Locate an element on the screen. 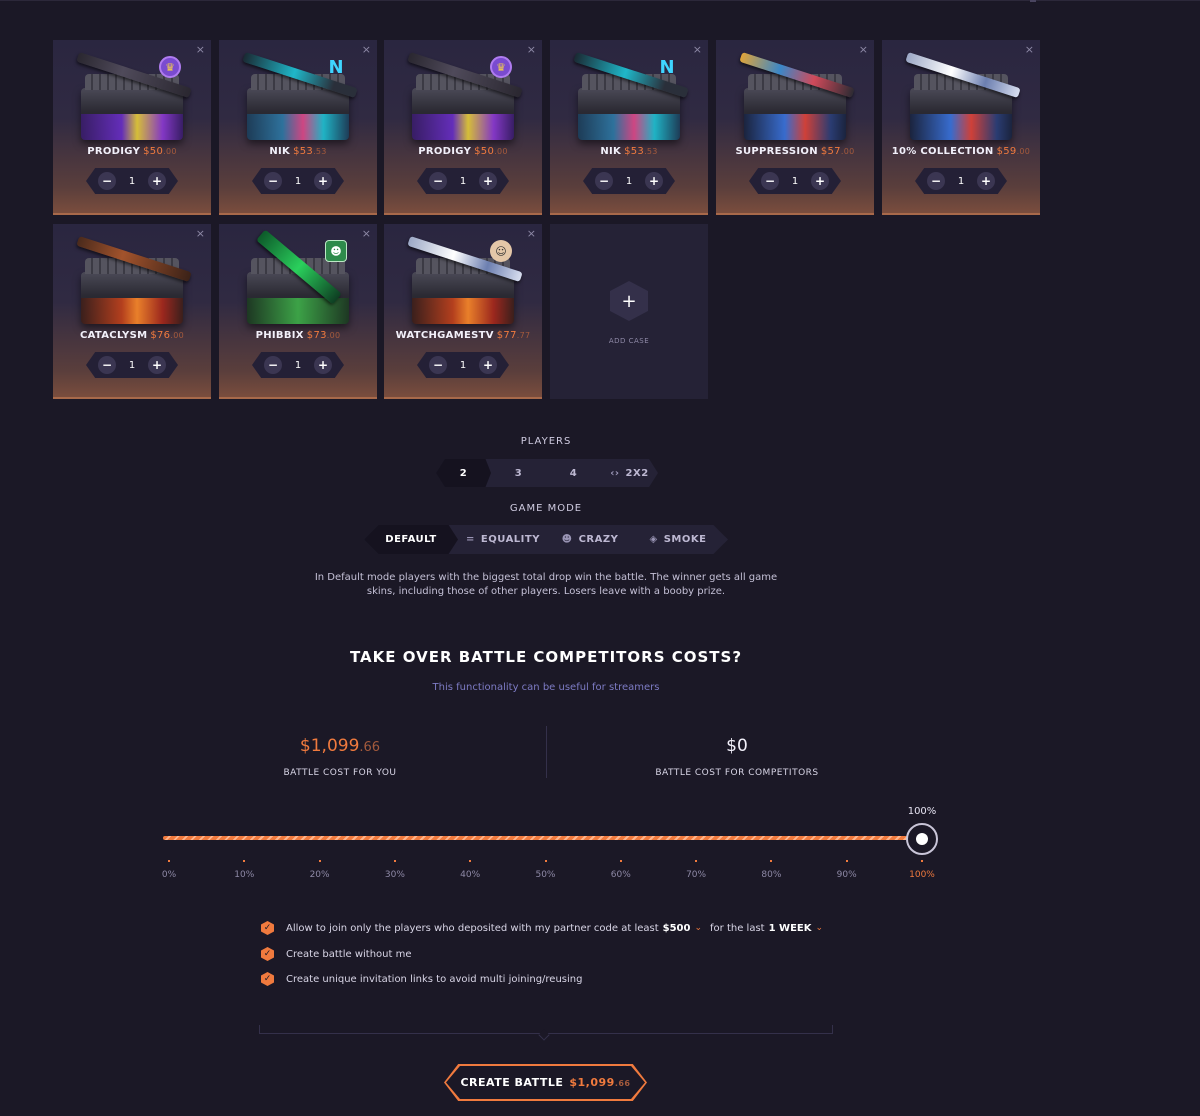 The height and width of the screenshot is (1116, 1200). case-card: × ☺ WATCHGAMESTV $77.77 −1 + is located at coordinates (463, 311).